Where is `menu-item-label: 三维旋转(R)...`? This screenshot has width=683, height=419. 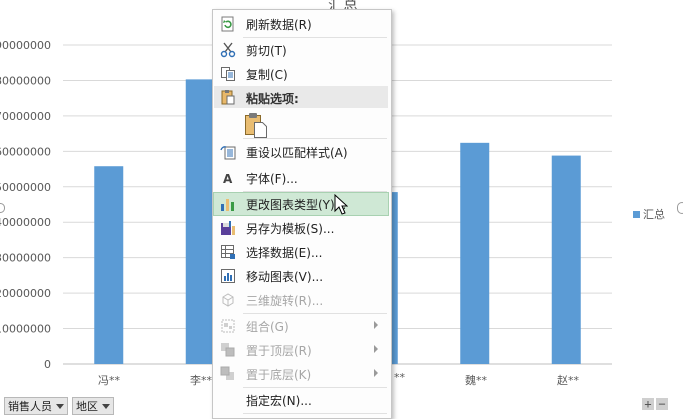
menu-item-label: 三维旋转(R)... is located at coordinates (285, 301).